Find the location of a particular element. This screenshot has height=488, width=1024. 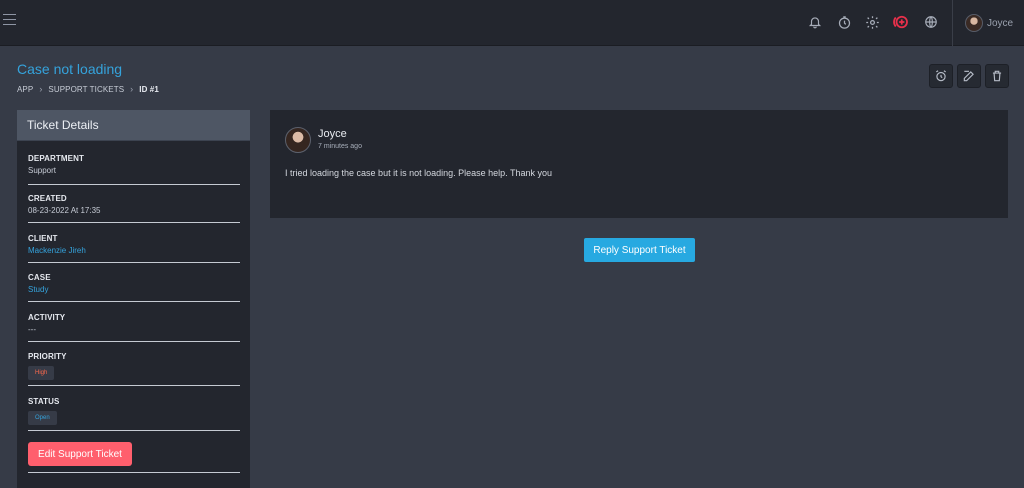

add-circle-icon is located at coordinates (901, 22).